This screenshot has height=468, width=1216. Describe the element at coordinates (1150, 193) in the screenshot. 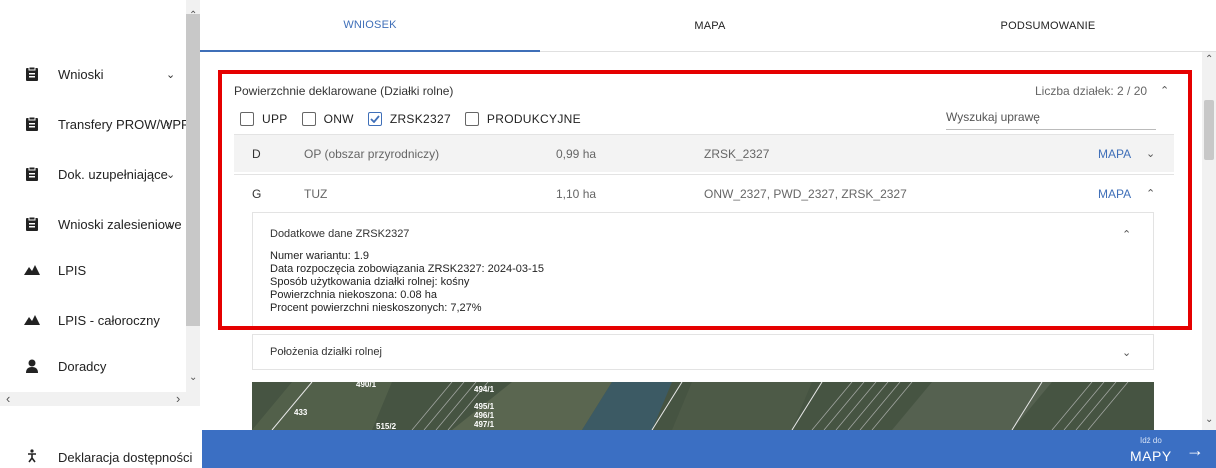

I see `chevron-up-icon: ⌃` at that location.